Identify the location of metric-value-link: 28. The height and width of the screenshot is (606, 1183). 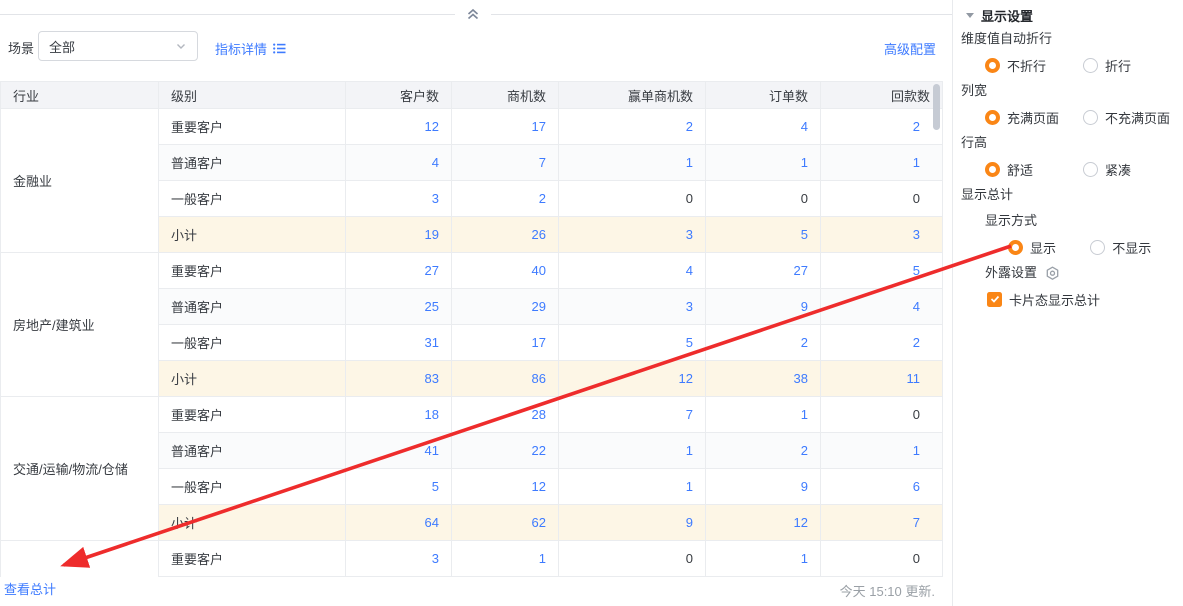
(539, 414).